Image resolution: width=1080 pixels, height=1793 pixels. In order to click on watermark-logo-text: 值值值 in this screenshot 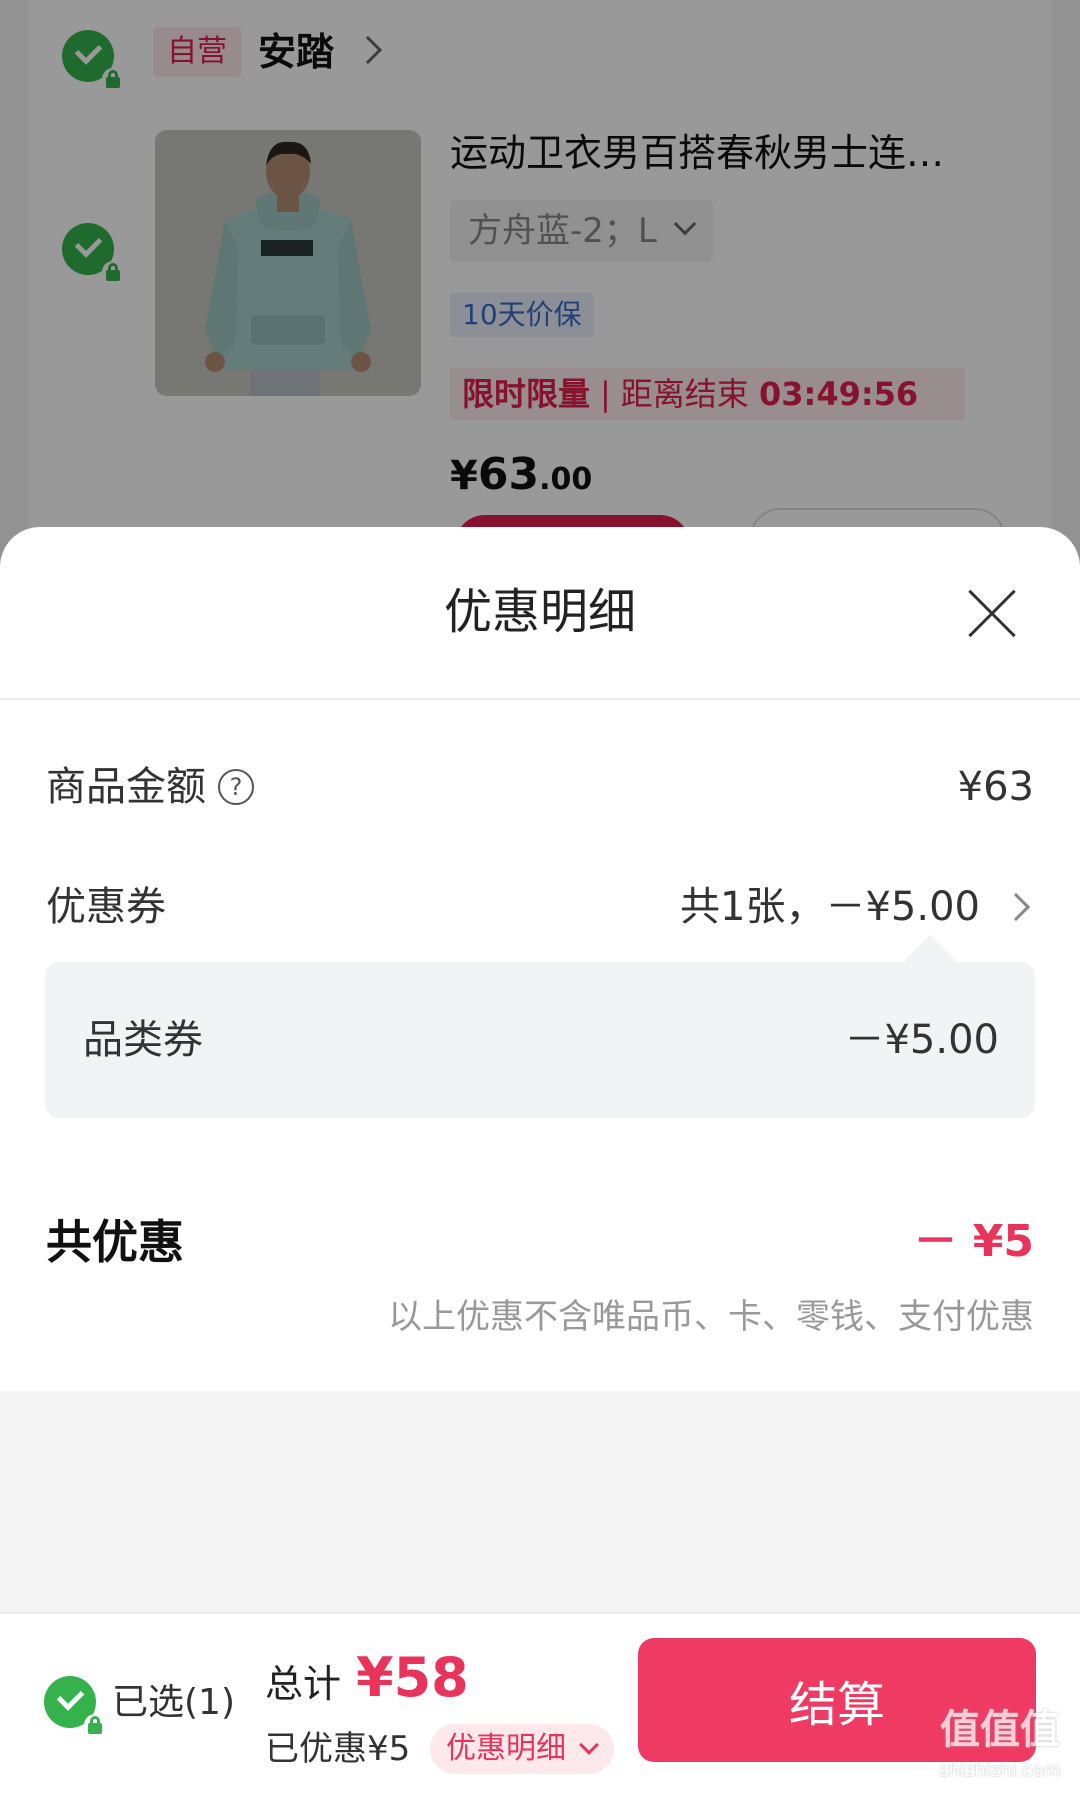, I will do `click(1000, 1730)`.